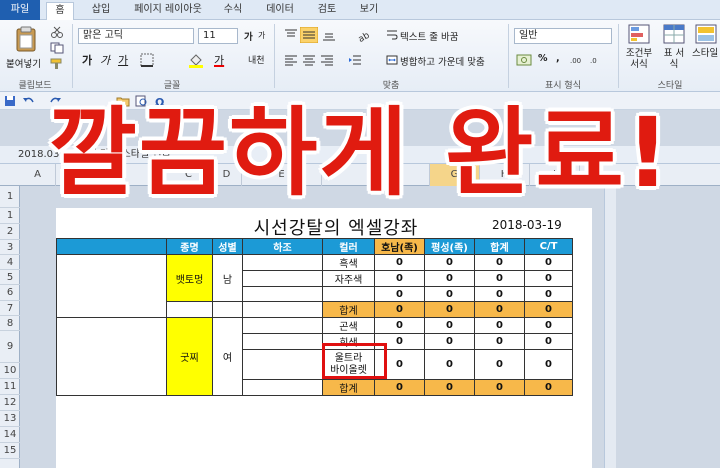 This screenshot has height=468, width=720. What do you see at coordinates (291, 35) in the screenshot?
I see `align-top-icon` at bounding box center [291, 35].